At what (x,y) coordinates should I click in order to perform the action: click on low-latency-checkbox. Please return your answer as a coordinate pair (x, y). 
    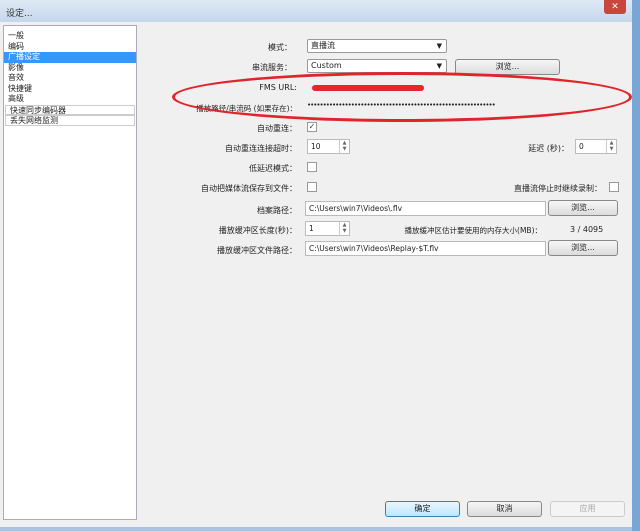
    Looking at the image, I should click on (312, 167).